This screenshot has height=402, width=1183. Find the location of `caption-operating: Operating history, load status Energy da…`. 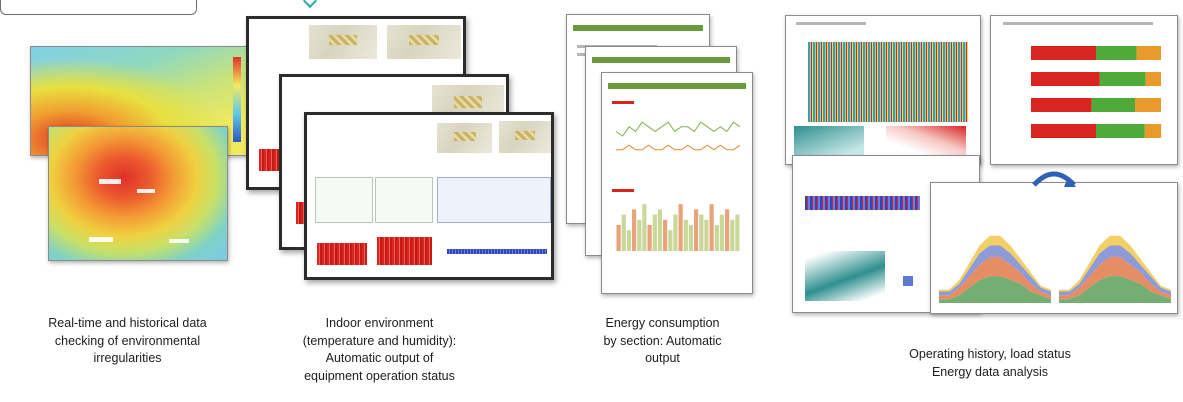

caption-operating: Operating history, load status Energy da… is located at coordinates (990, 363).